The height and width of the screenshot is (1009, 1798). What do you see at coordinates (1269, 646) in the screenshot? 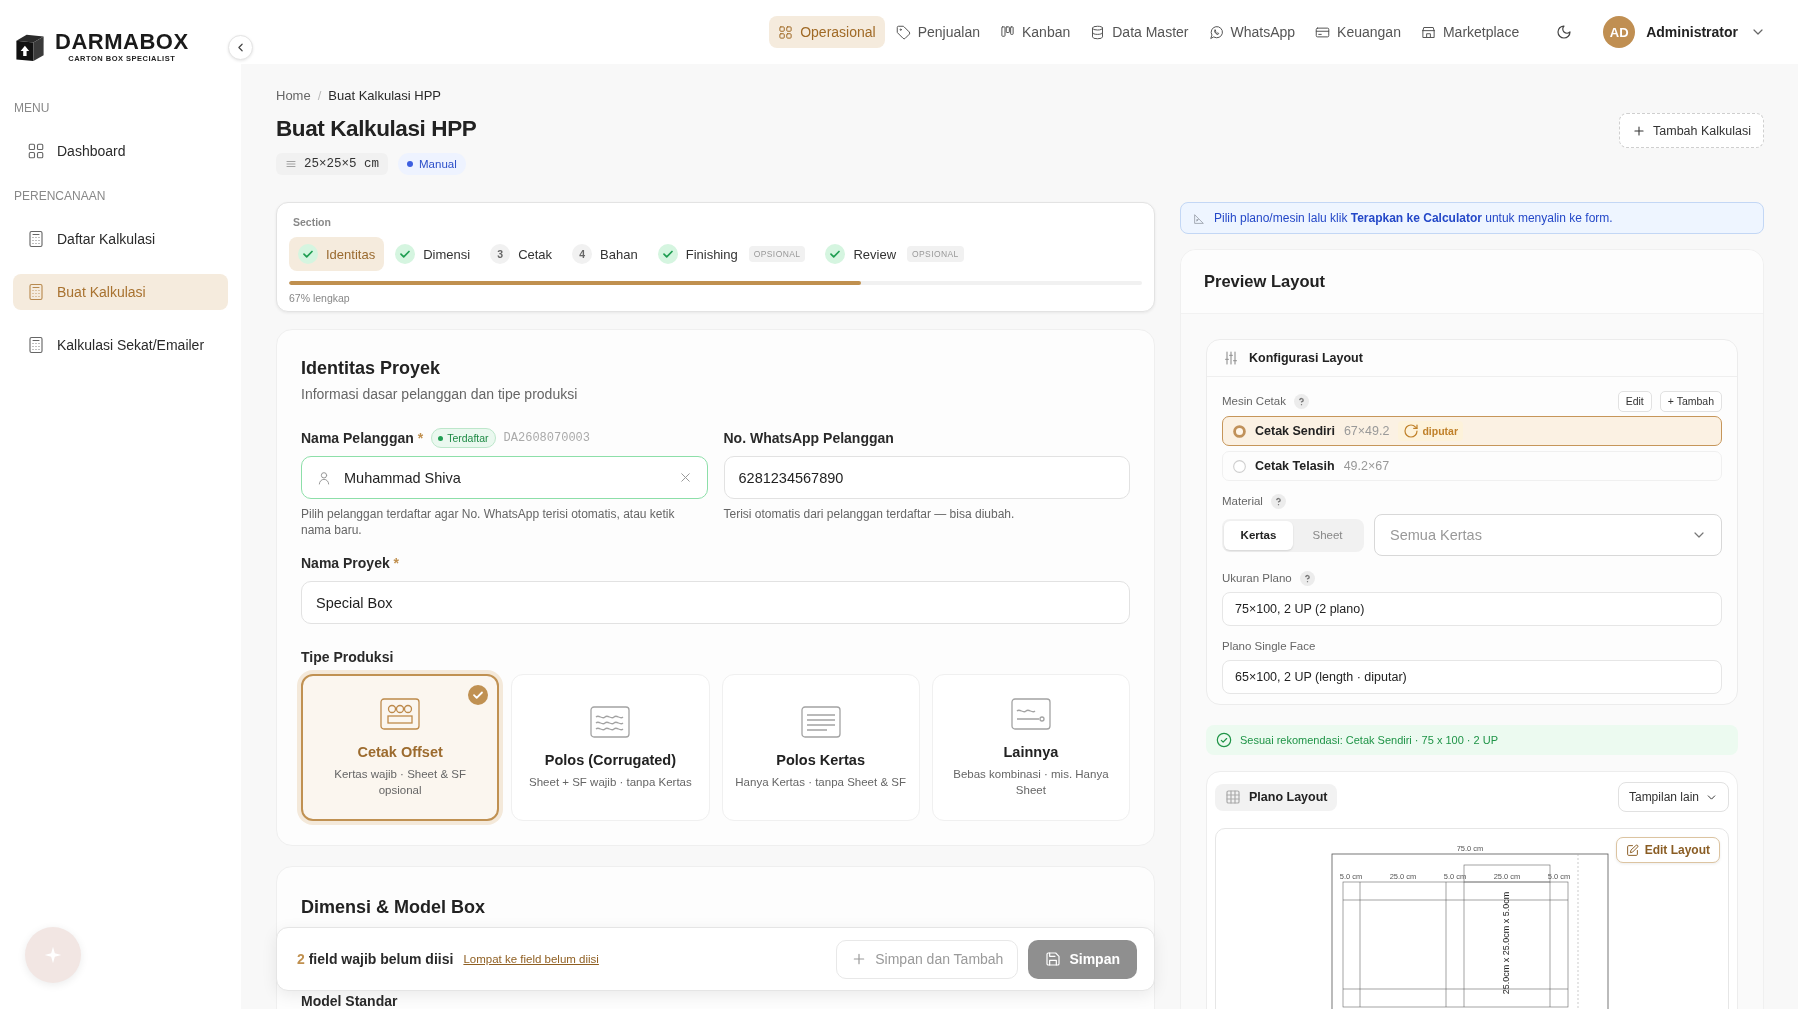
I see `field-label: Plano Single Face` at bounding box center [1269, 646].